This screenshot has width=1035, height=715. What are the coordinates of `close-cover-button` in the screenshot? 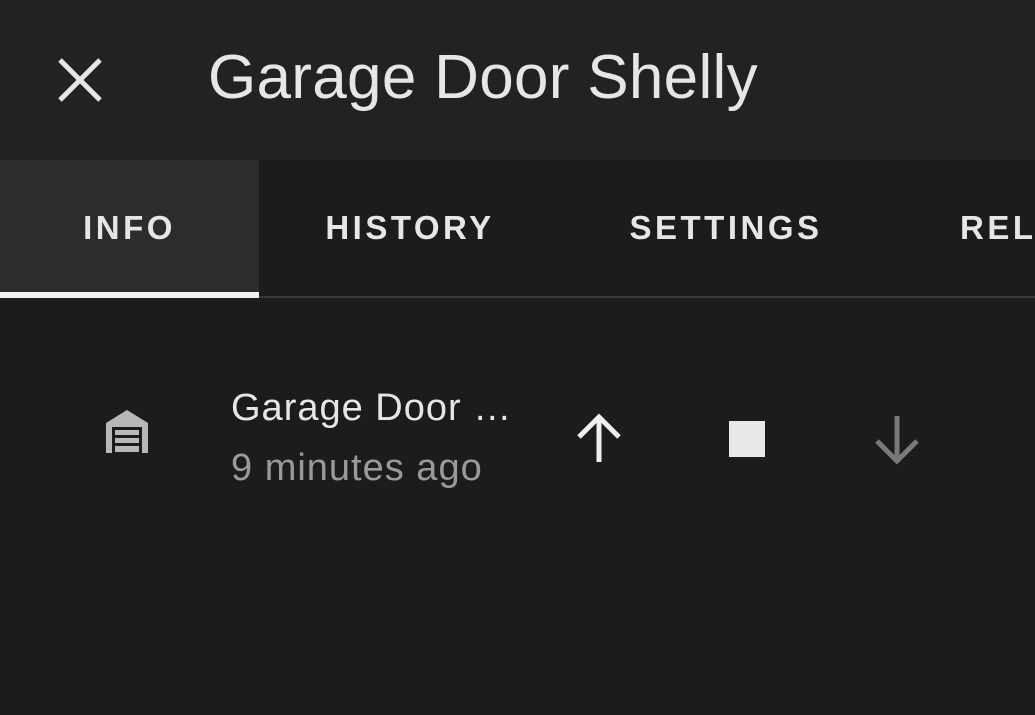 It's located at (897, 439).